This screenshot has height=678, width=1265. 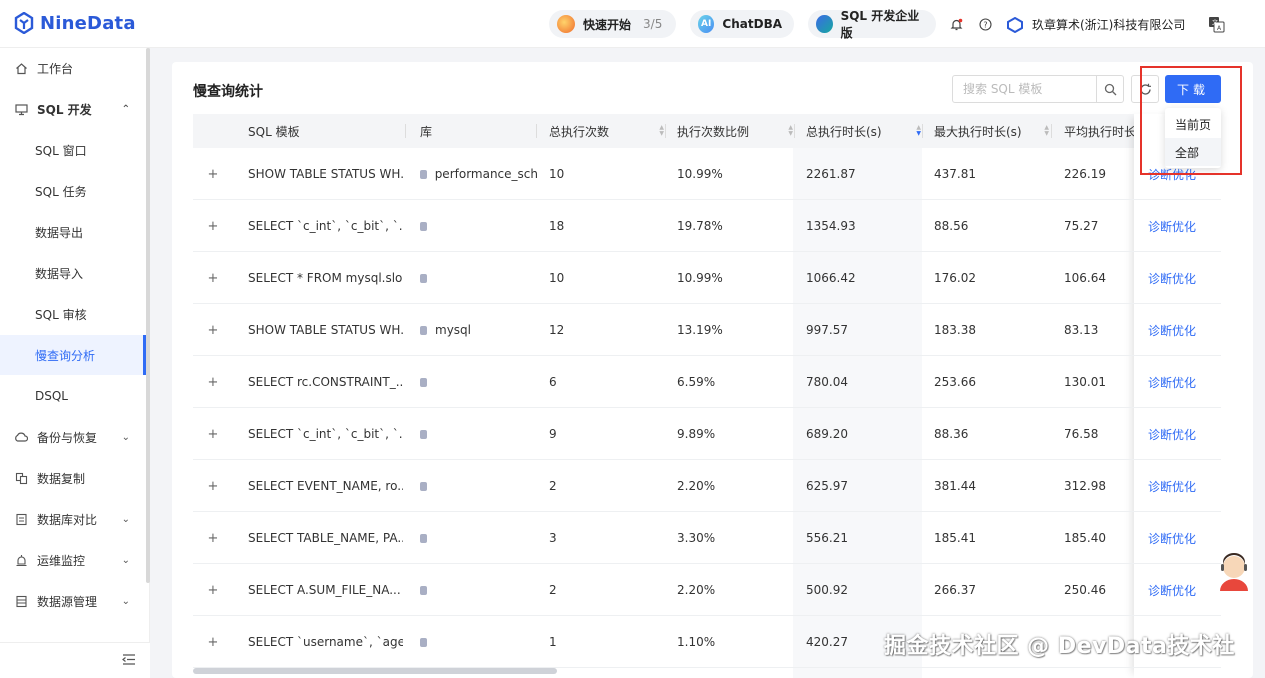 What do you see at coordinates (75, 23) in the screenshot?
I see `logo: NineData` at bounding box center [75, 23].